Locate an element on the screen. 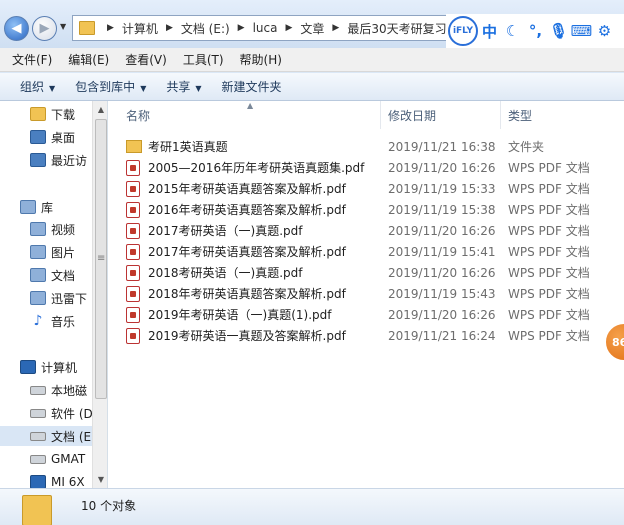 The height and width of the screenshot is (525, 624). file-name: 2017年考研英语真题答案及解析.pdf is located at coordinates (247, 252).